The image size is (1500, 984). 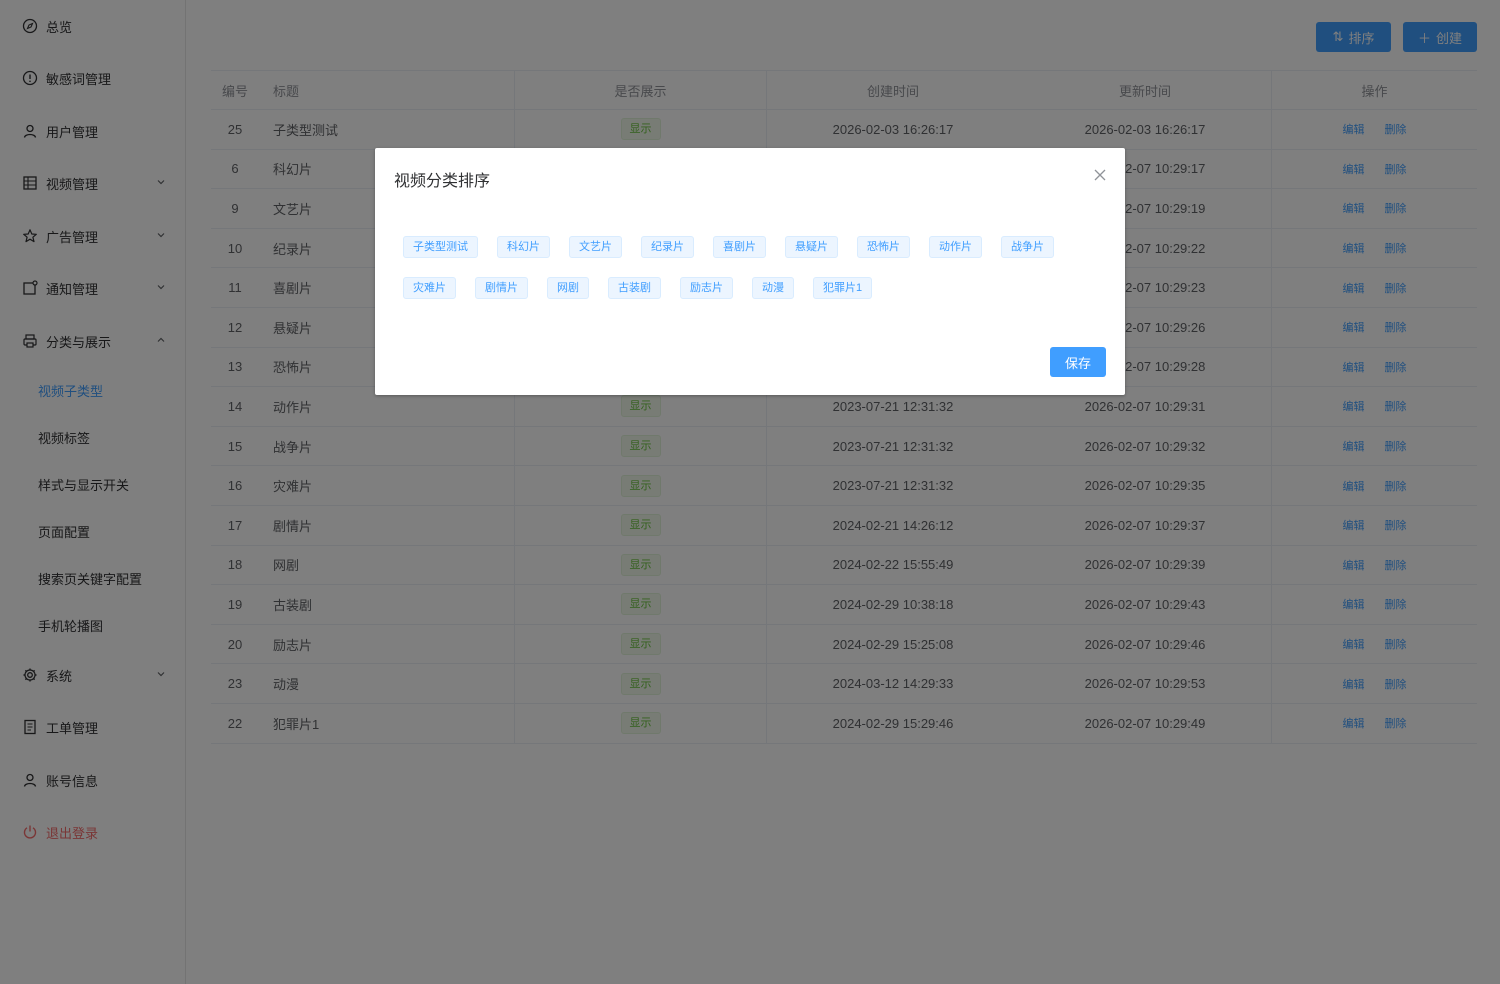 What do you see at coordinates (883, 247) in the screenshot?
I see `sort-tag: 恐怖片` at bounding box center [883, 247].